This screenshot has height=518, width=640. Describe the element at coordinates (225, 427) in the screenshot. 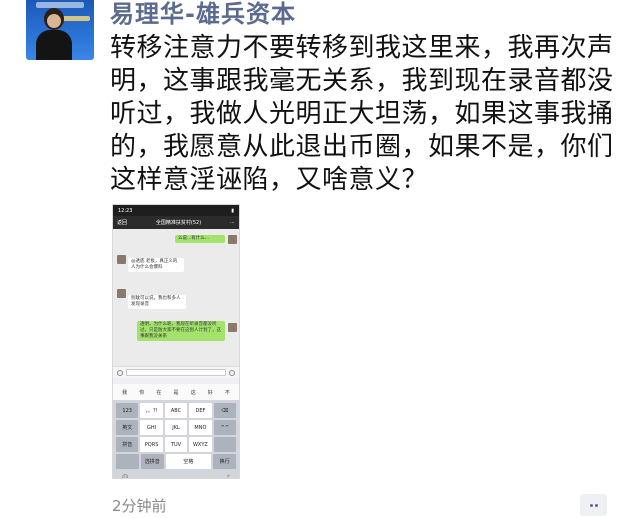

I see `keyboard-key: ^^` at that location.